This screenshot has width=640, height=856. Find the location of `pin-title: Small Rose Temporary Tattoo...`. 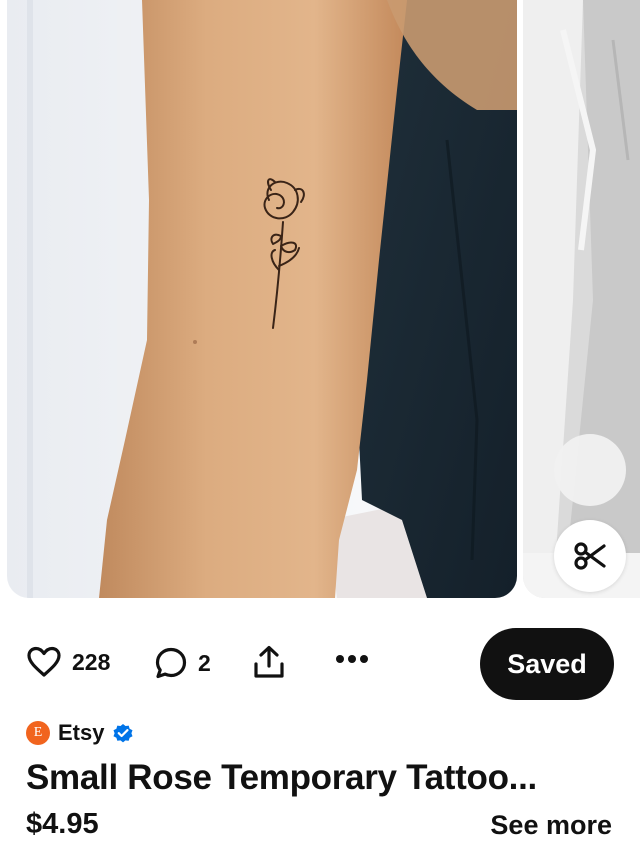

pin-title: Small Rose Temporary Tattoo... is located at coordinates (281, 777).